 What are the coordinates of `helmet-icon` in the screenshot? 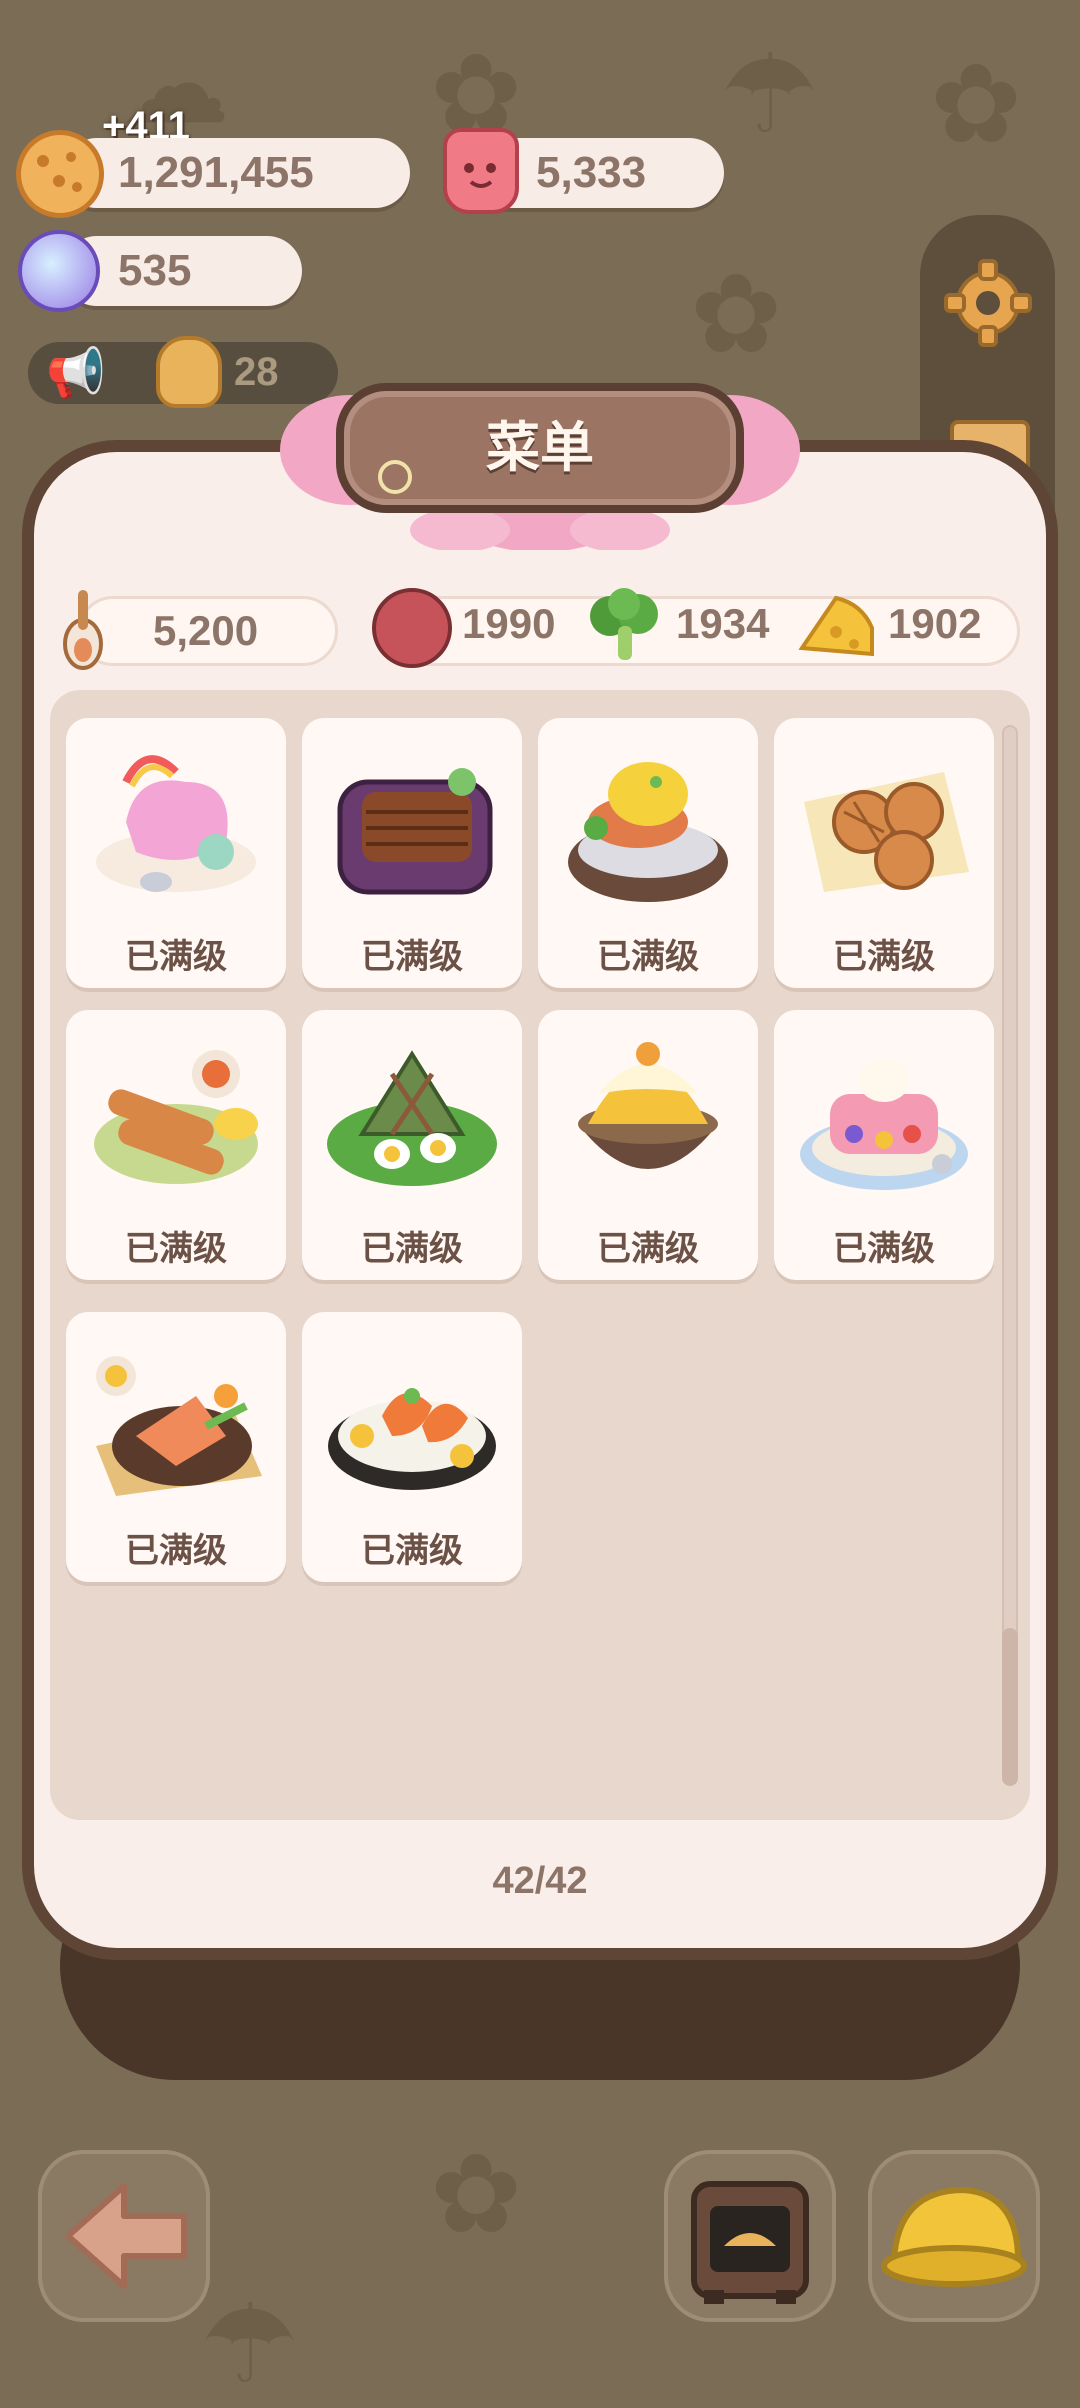 It's located at (954, 2236).